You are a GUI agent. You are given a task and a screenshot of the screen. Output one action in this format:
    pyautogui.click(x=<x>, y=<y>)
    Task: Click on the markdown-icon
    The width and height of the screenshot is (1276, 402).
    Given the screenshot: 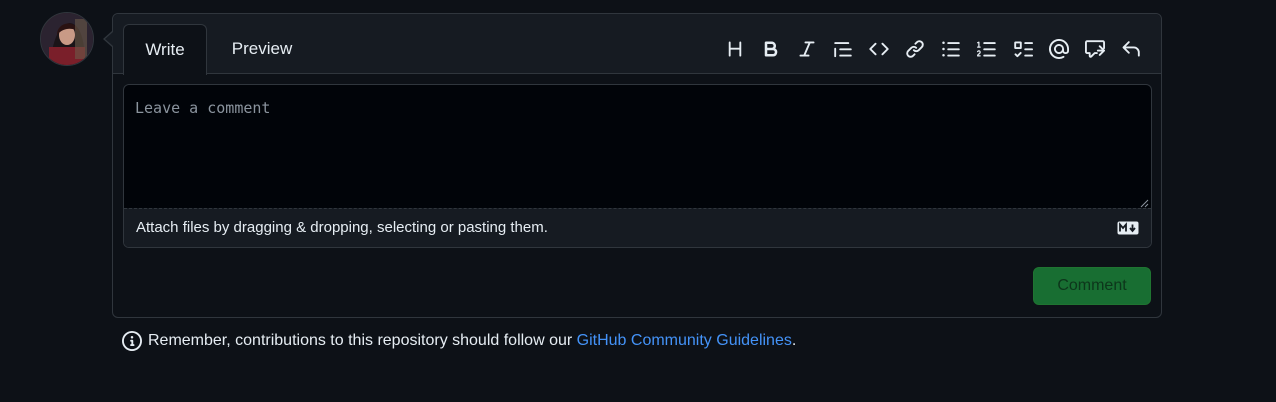 What is the action you would take?
    pyautogui.click(x=1128, y=228)
    